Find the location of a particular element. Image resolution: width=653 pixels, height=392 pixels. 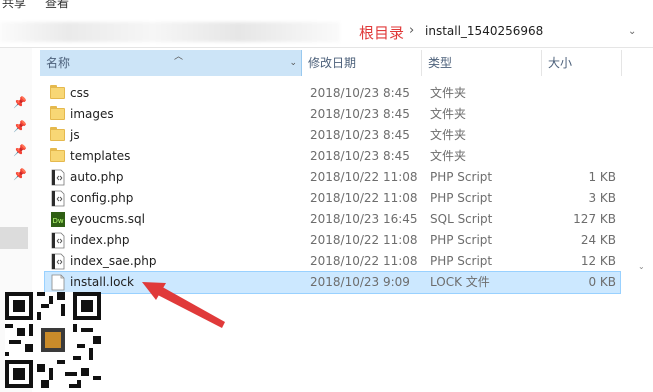

qr-code is located at coordinates (53, 340).